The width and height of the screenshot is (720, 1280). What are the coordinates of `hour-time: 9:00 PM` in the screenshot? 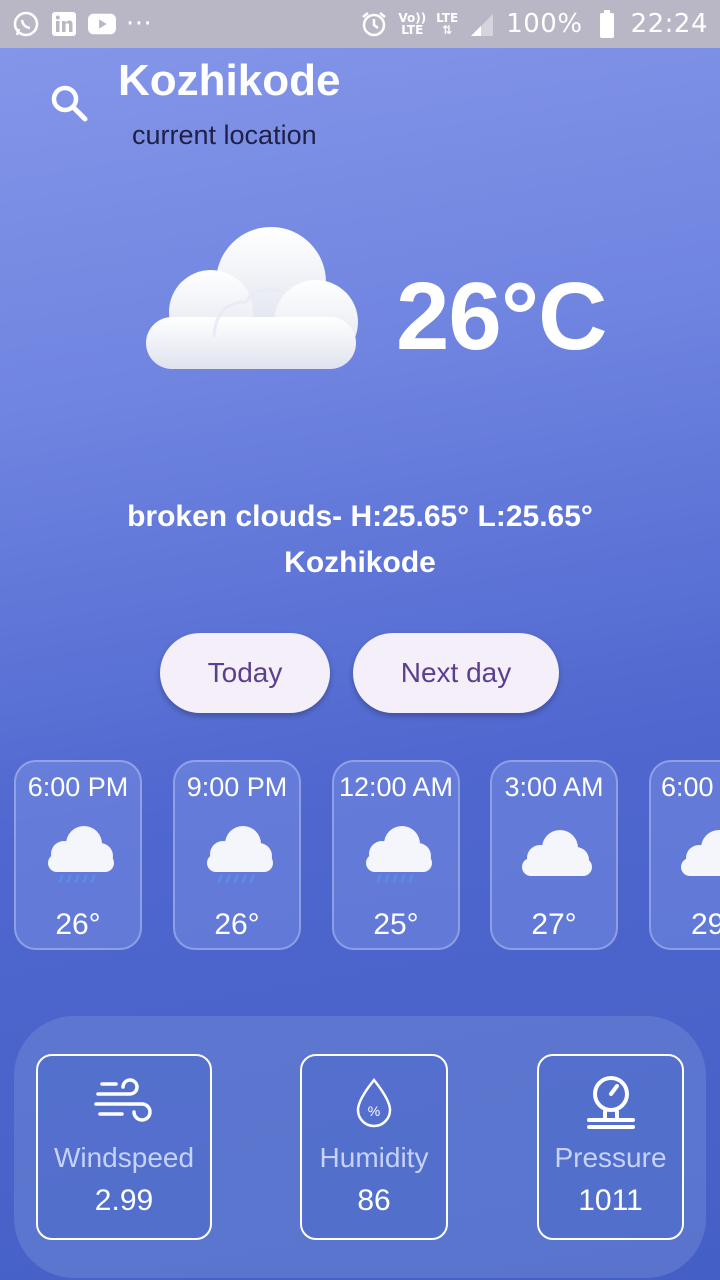 It's located at (237, 787).